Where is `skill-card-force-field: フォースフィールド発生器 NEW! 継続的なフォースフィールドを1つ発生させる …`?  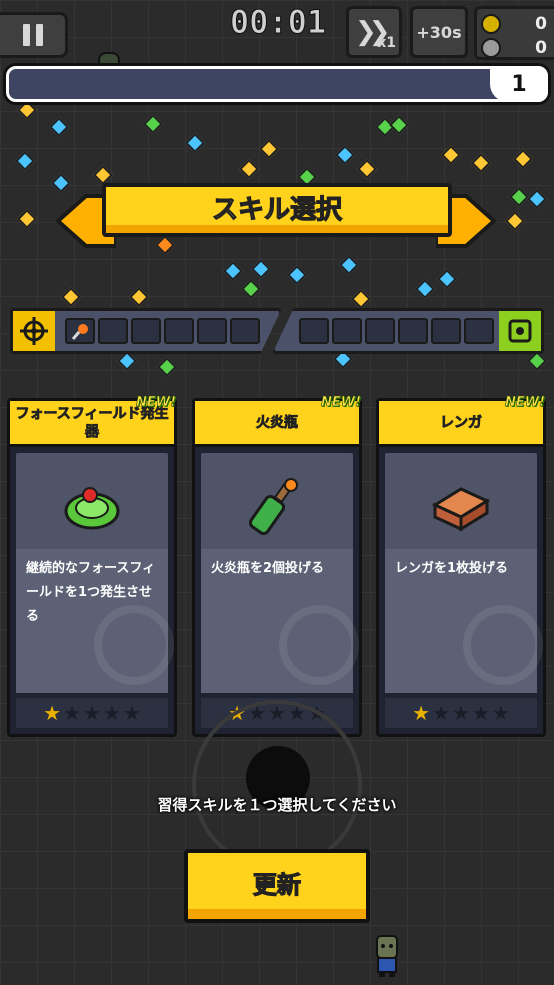
skill-card-force-field: フォースフィールド発生器 NEW! 継続的なフォースフィールドを1つ発生させる … is located at coordinates (92, 566).